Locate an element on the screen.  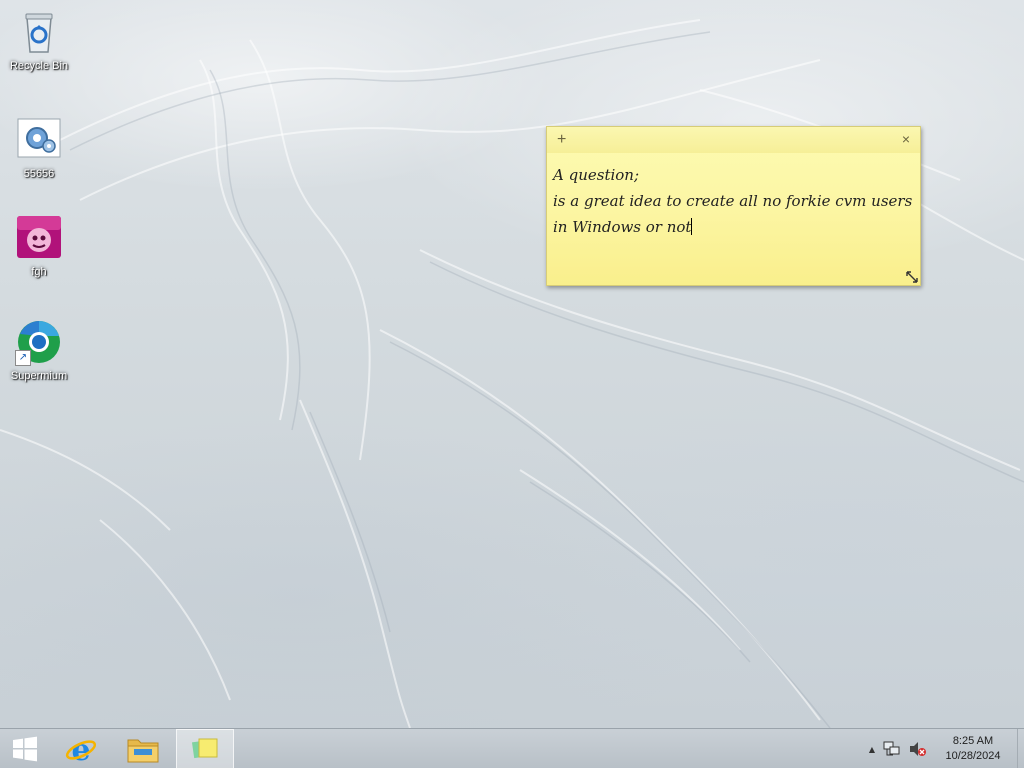
desktop-icon-label: 55656 is located at coordinates (39, 174).